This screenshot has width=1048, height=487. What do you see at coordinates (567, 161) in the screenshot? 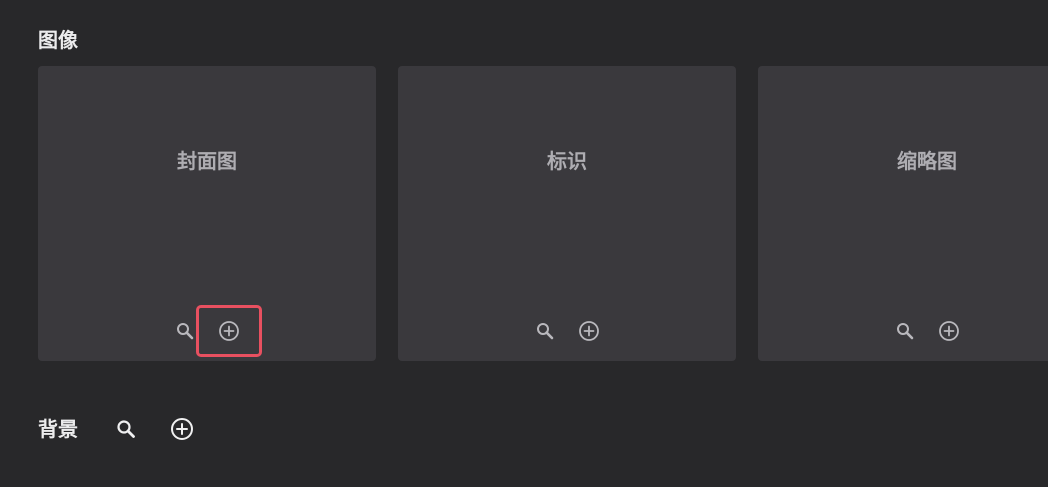
I see `image-tile-label: 标识` at bounding box center [567, 161].